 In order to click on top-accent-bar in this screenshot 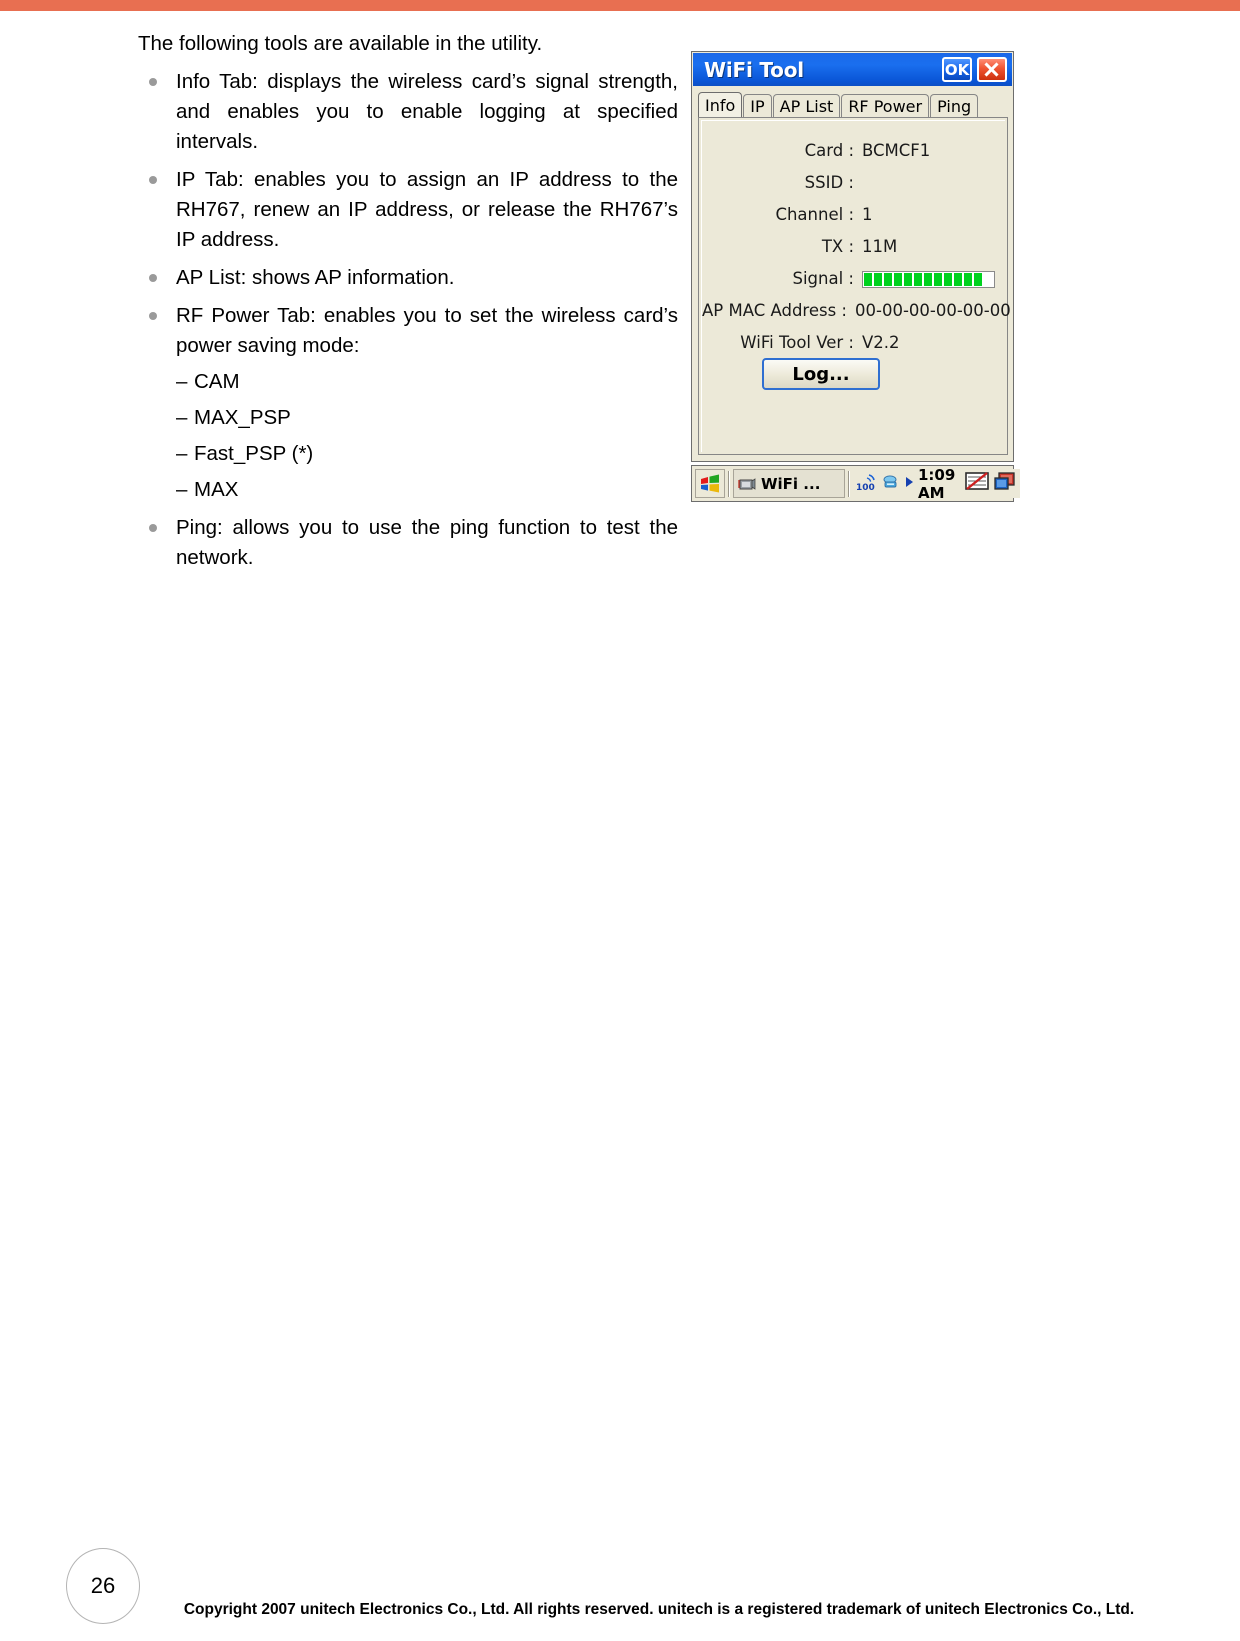, I will do `click(620, 5)`.